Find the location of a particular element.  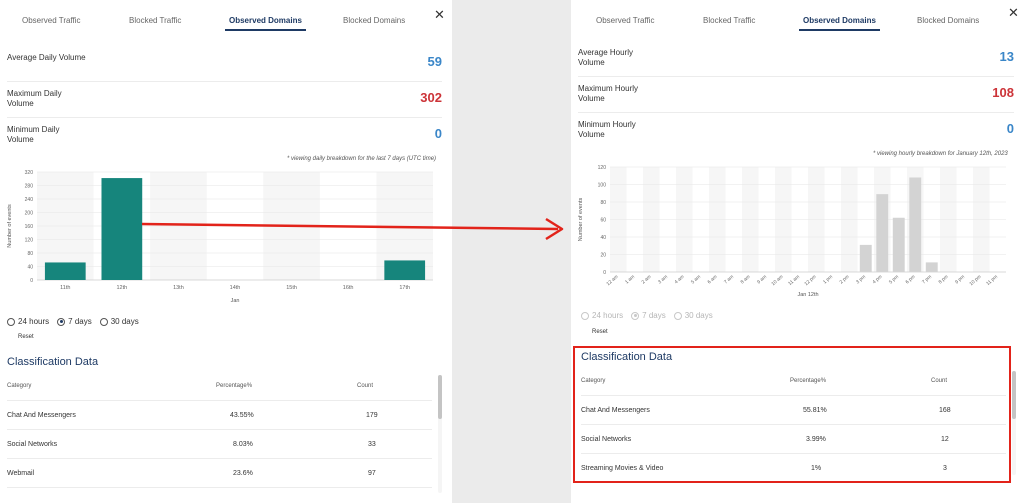

x-axis-label: Jan 12th is located at coordinates (807, 295).